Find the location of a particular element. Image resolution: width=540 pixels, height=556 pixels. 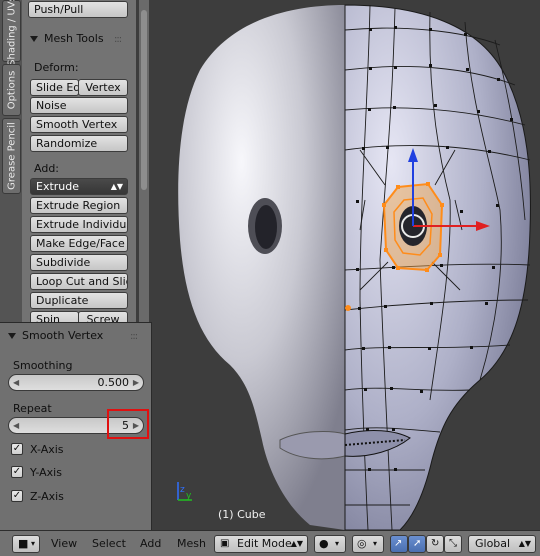

eye-socket-left-inner is located at coordinates (266, 227).